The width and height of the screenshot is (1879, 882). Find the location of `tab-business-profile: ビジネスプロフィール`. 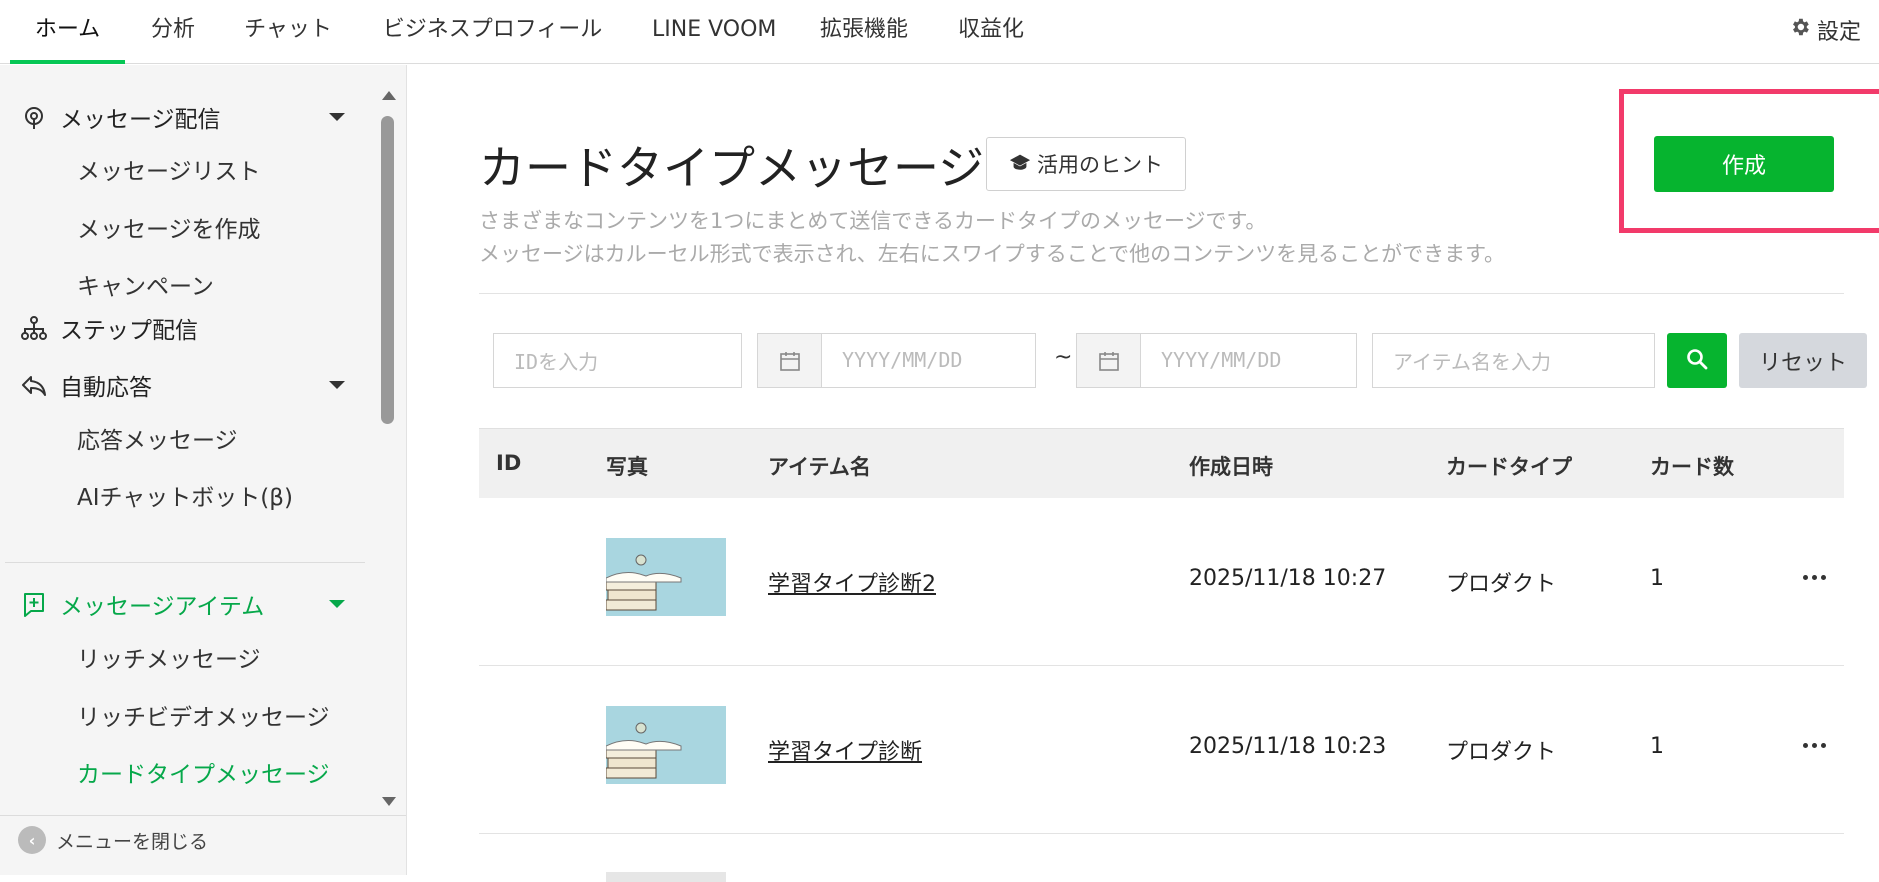

tab-business-profile: ビジネスプロフィール is located at coordinates (492, 32).